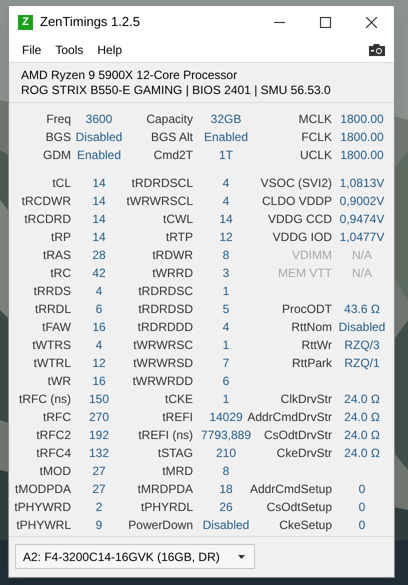 The height and width of the screenshot is (585, 408). I want to click on field-value: RZQ/1, so click(362, 363).